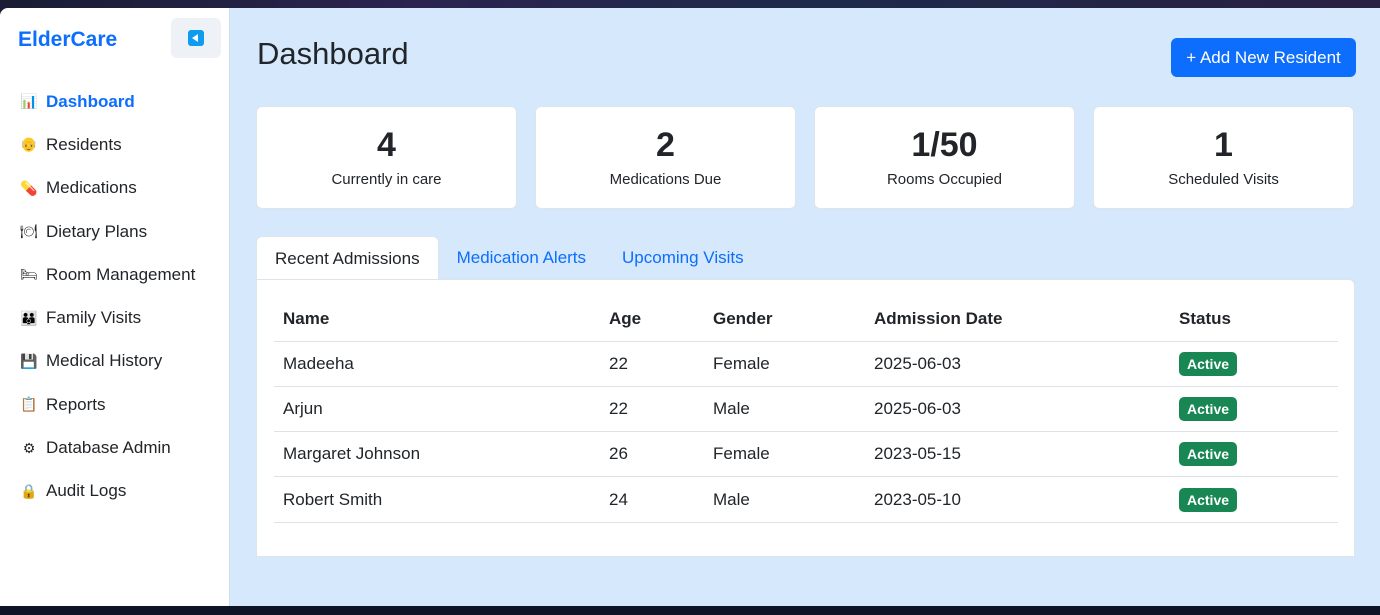 This screenshot has height=615, width=1380. What do you see at coordinates (652, 499) in the screenshot?
I see `cell-age: 24` at bounding box center [652, 499].